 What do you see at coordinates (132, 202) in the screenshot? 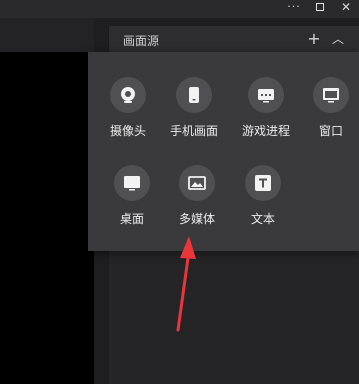
I see `menu-item-desktop: 桌面` at bounding box center [132, 202].